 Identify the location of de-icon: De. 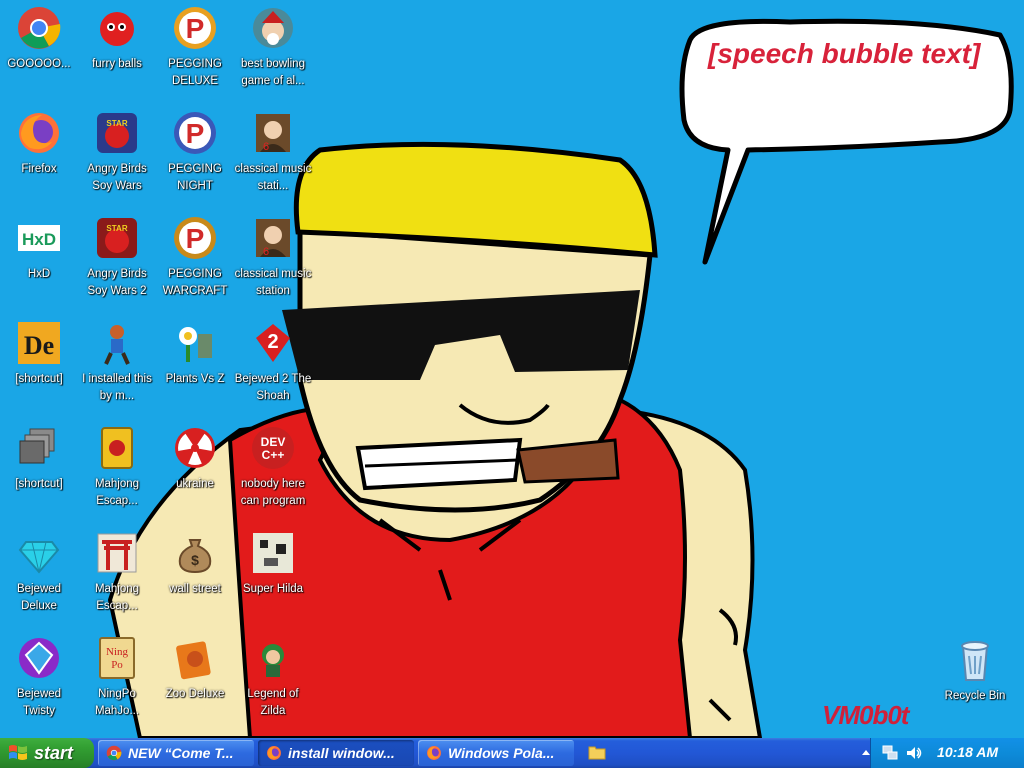
(39, 343).